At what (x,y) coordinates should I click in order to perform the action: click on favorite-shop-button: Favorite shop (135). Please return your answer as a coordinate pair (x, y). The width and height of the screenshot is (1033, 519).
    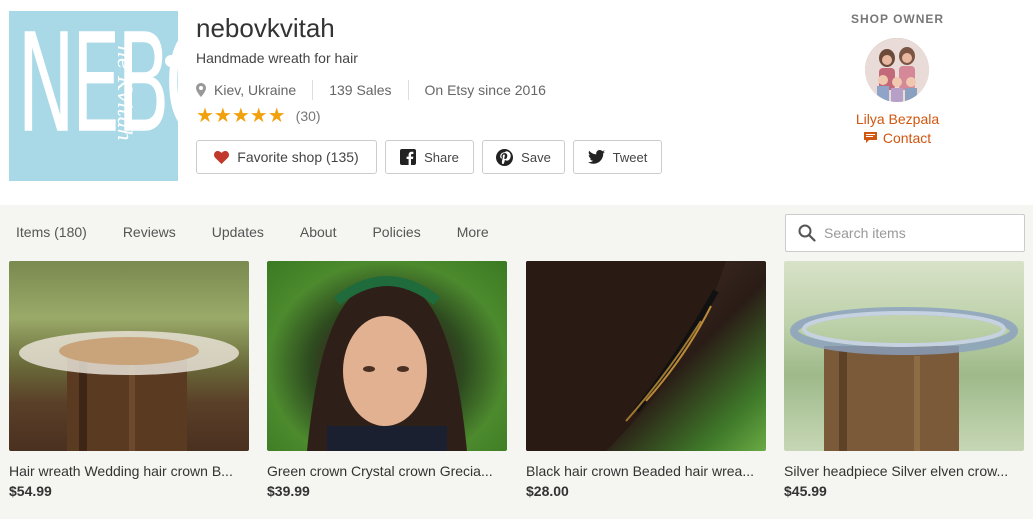
    Looking at the image, I should click on (286, 157).